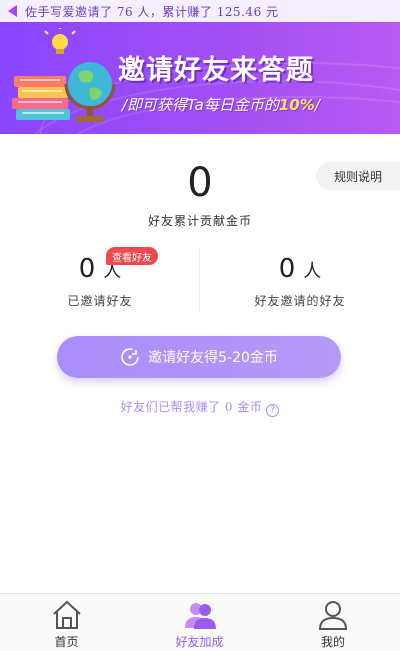 Image resolution: width=400 pixels, height=651 pixels. I want to click on banner-percent-highlight: 10%, so click(296, 105).